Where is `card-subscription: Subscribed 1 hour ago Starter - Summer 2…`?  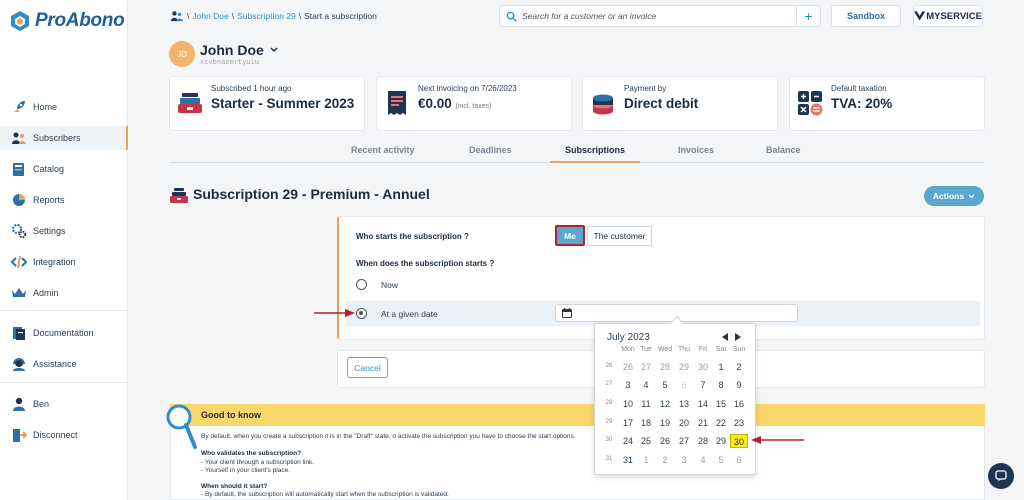
card-subscription: Subscribed 1 hour ago Starter - Summer 2… is located at coordinates (267, 103).